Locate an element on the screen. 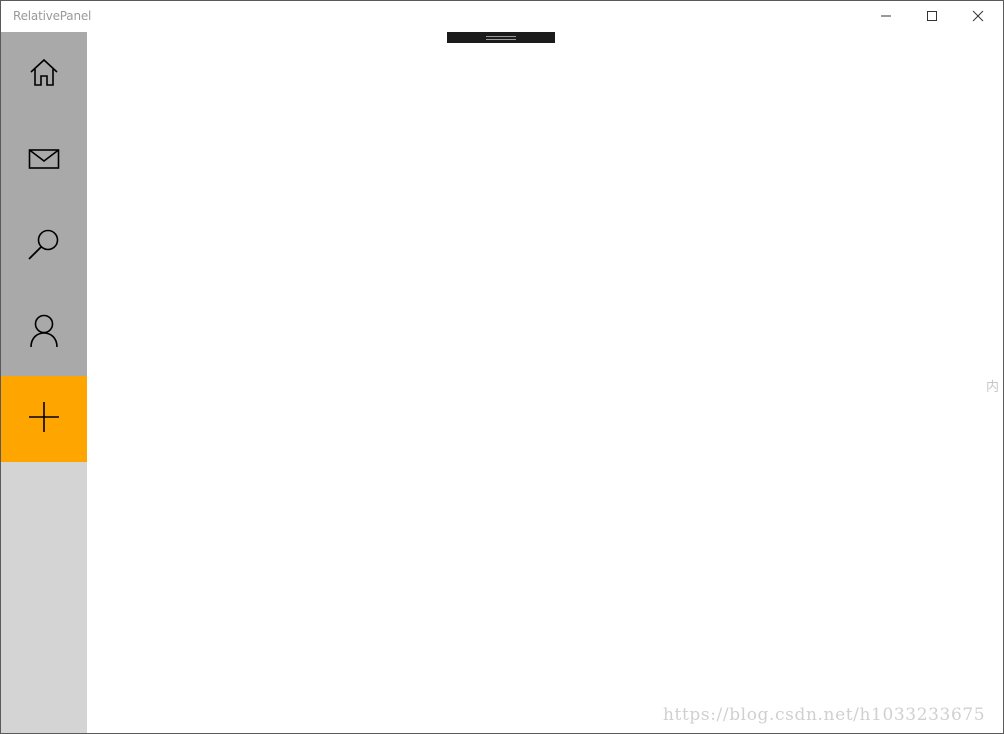 This screenshot has width=1004, height=734. minimize-icon is located at coordinates (886, 16).